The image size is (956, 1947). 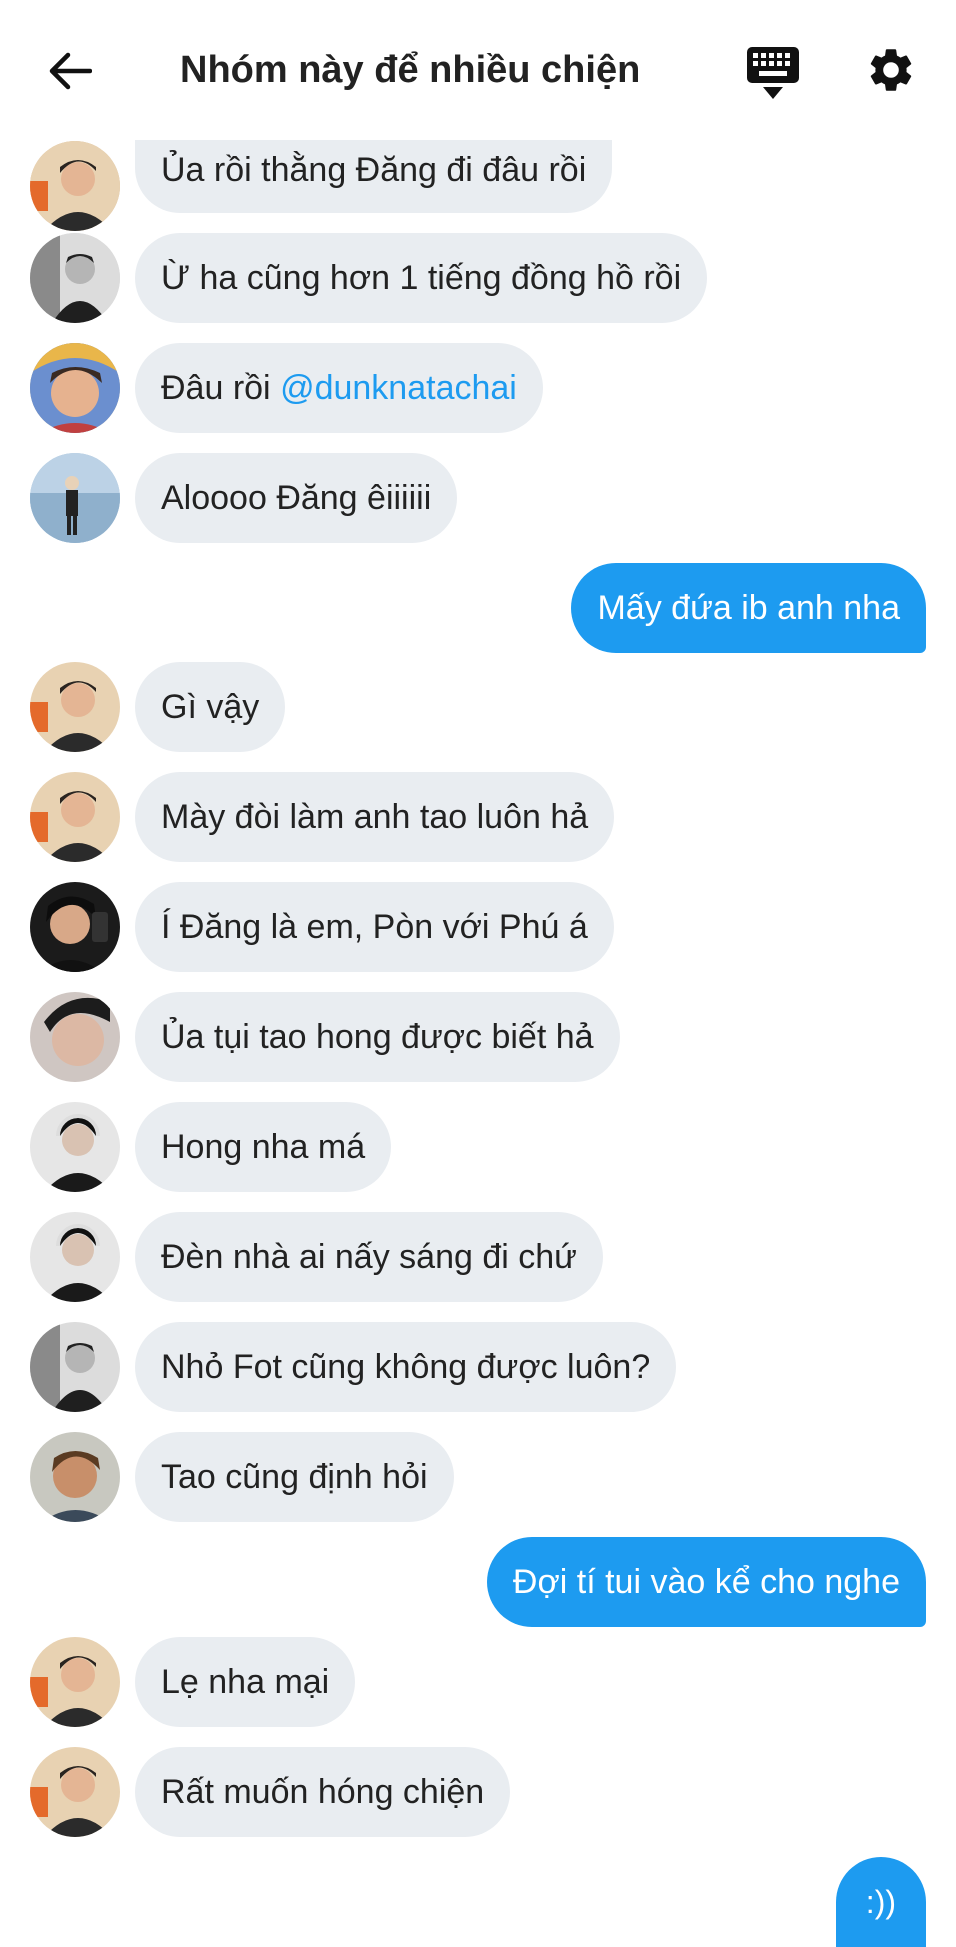 I want to click on message-text: Lẹ nha mại, so click(x=245, y=1682).